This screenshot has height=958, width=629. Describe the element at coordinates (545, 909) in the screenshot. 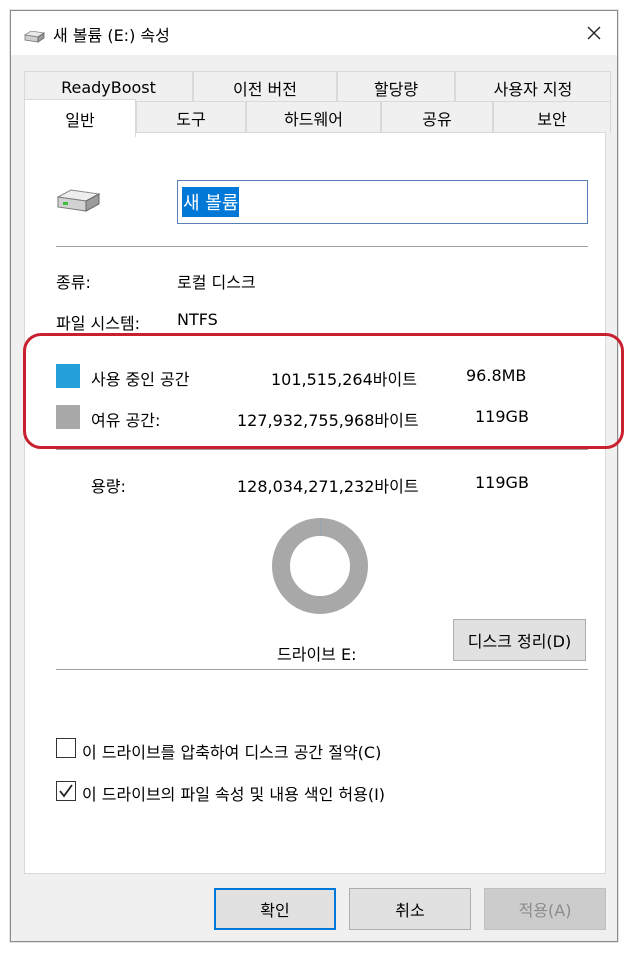

I see `apply-button: 적용(A)` at that location.